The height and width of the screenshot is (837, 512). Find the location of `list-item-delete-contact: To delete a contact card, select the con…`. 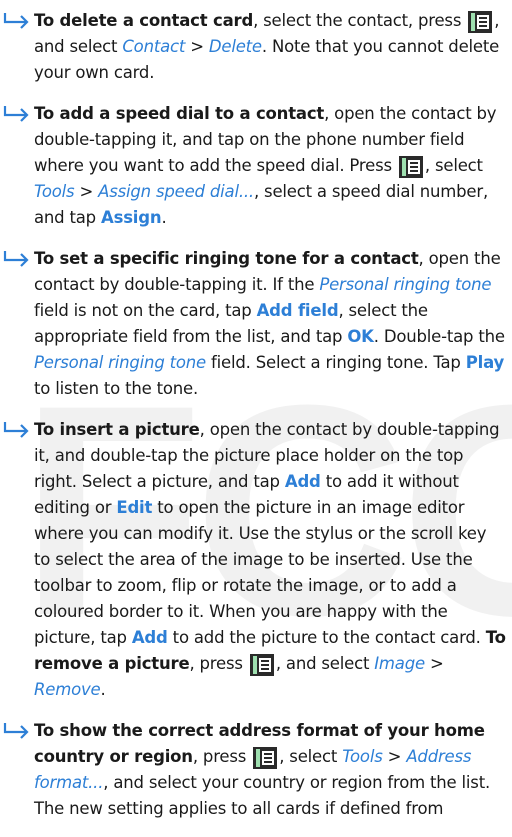

list-item-delete-contact: To delete a contact card, select the con… is located at coordinates (256, 47).